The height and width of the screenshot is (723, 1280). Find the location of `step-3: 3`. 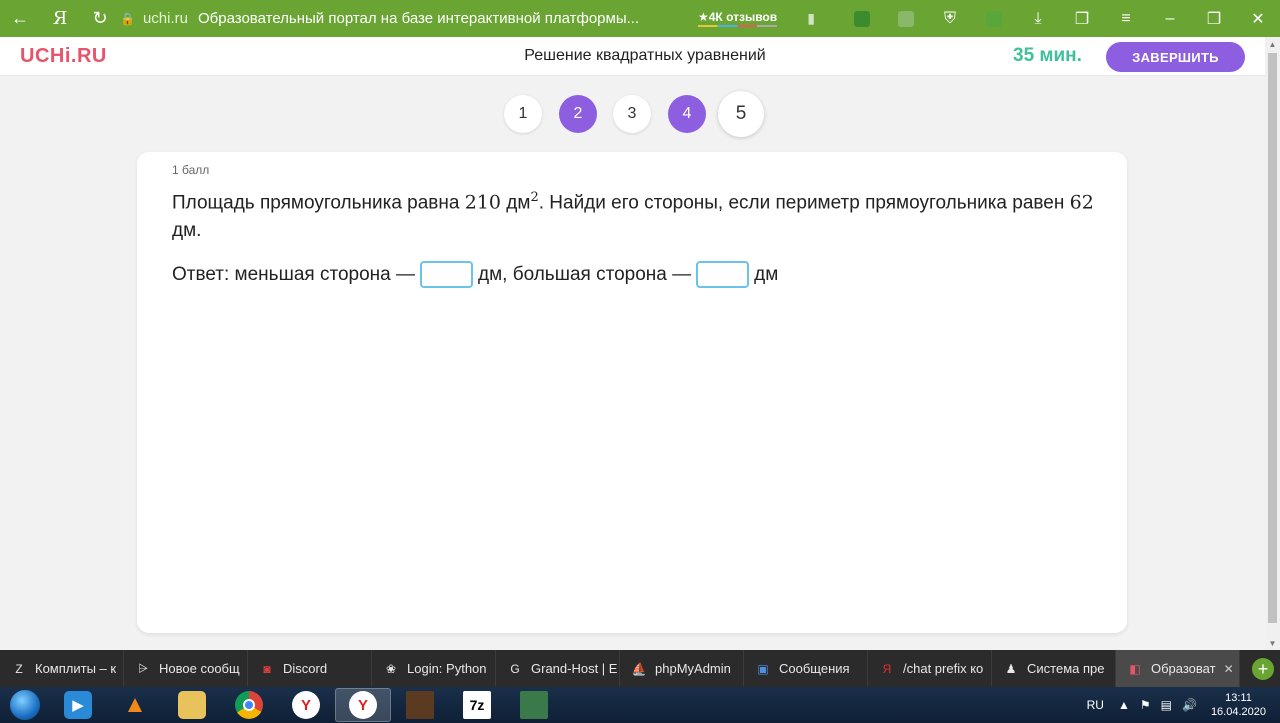

step-3: 3 is located at coordinates (632, 114).